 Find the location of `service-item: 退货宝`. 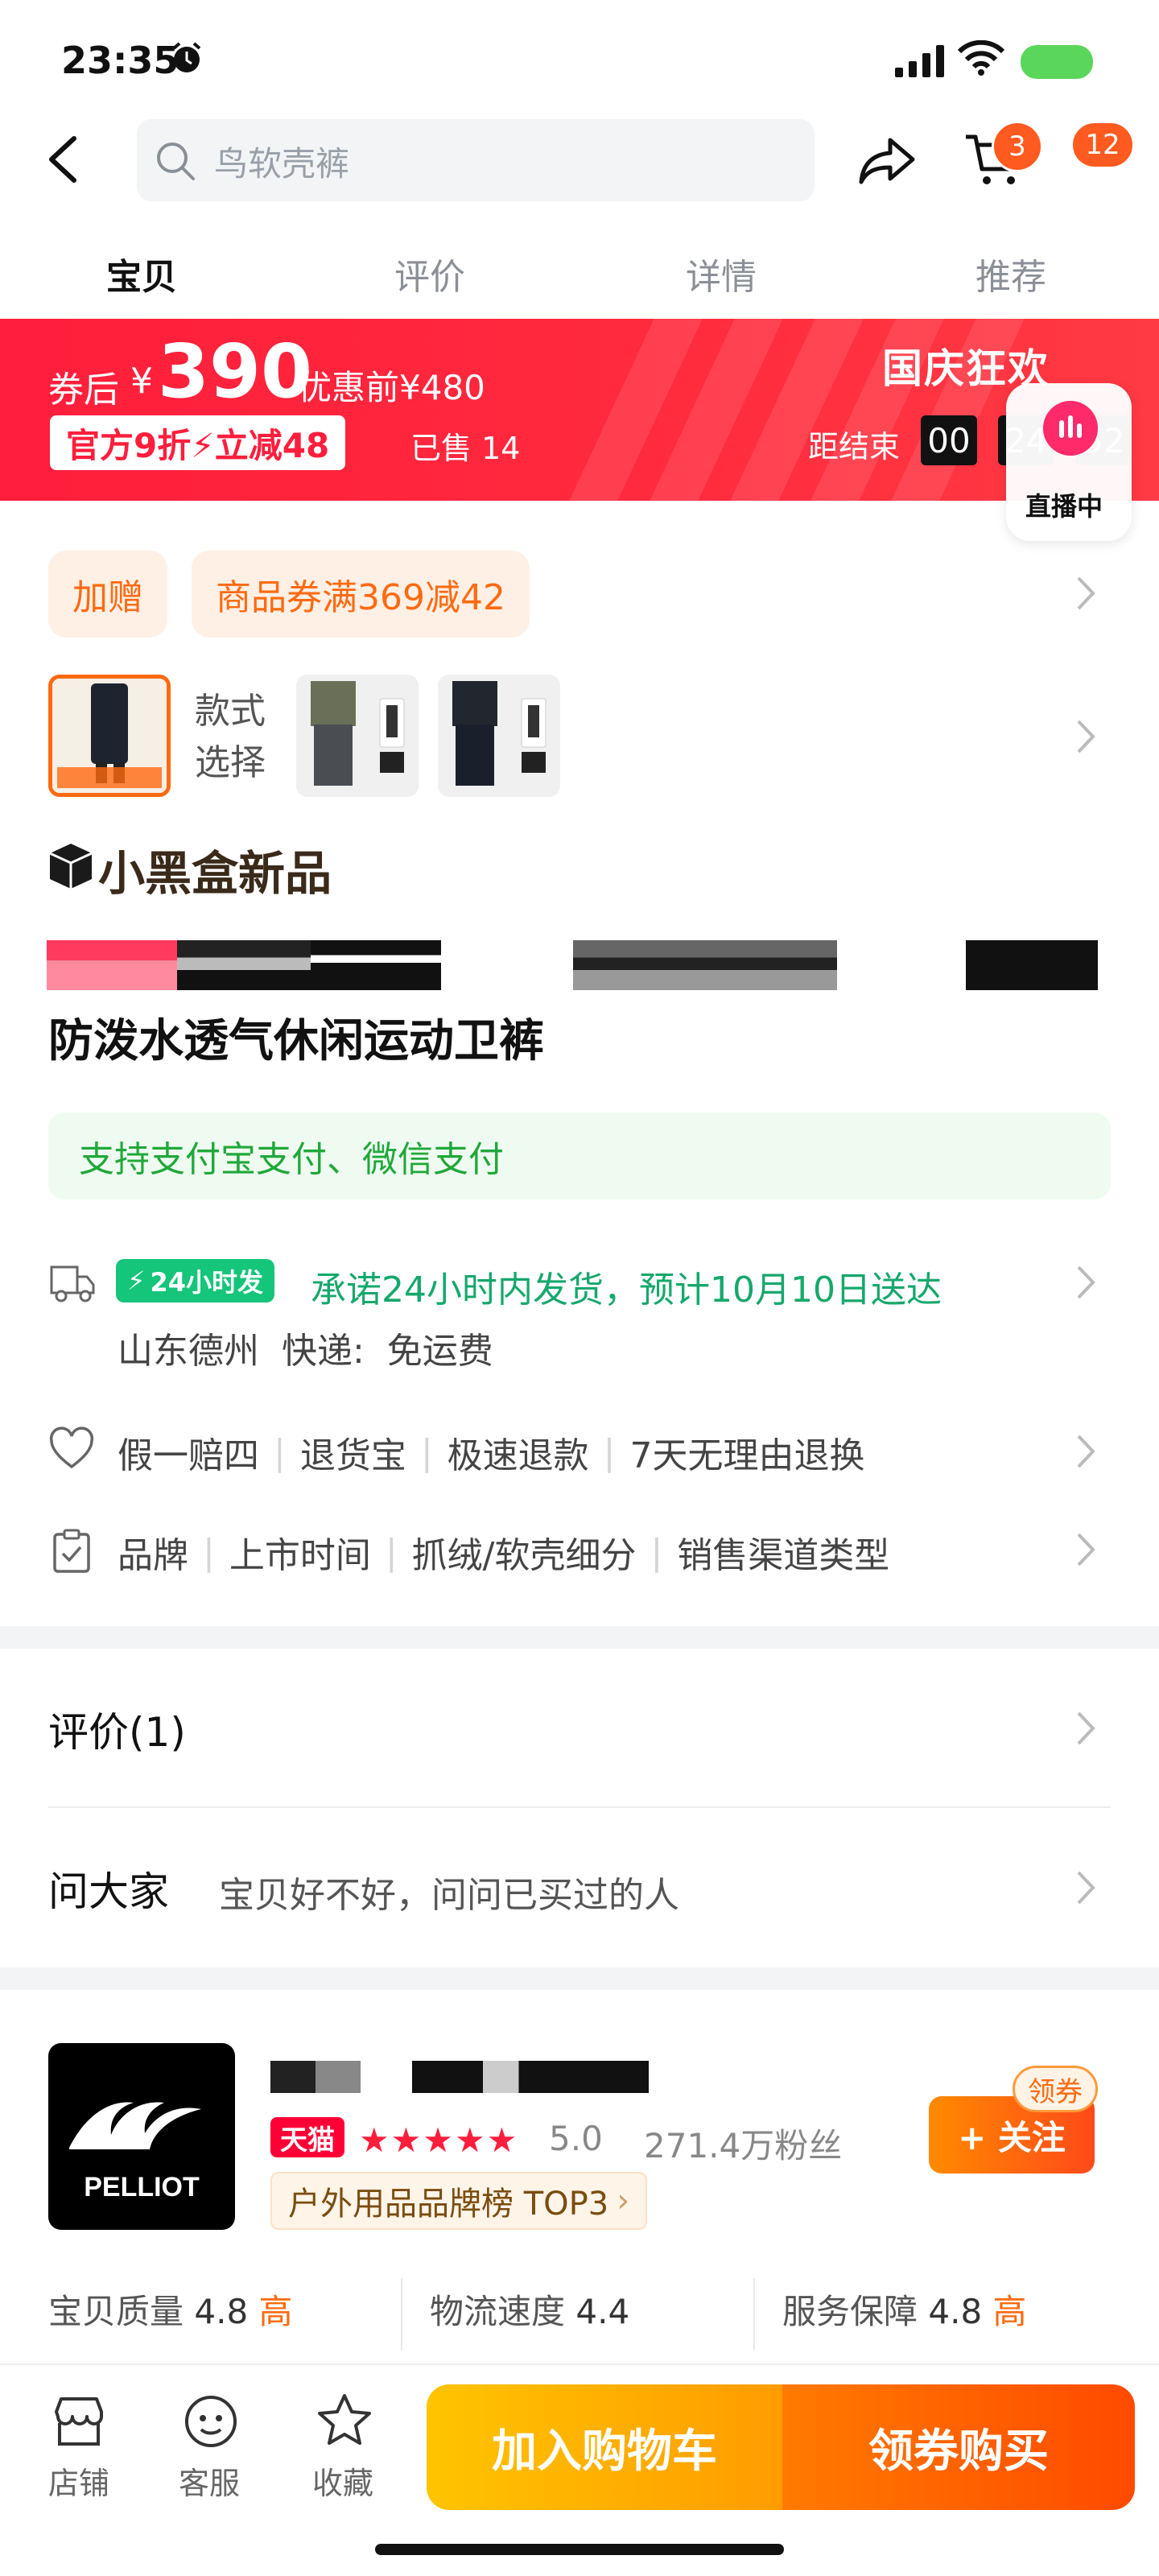

service-item: 退货宝 is located at coordinates (352, 1455).